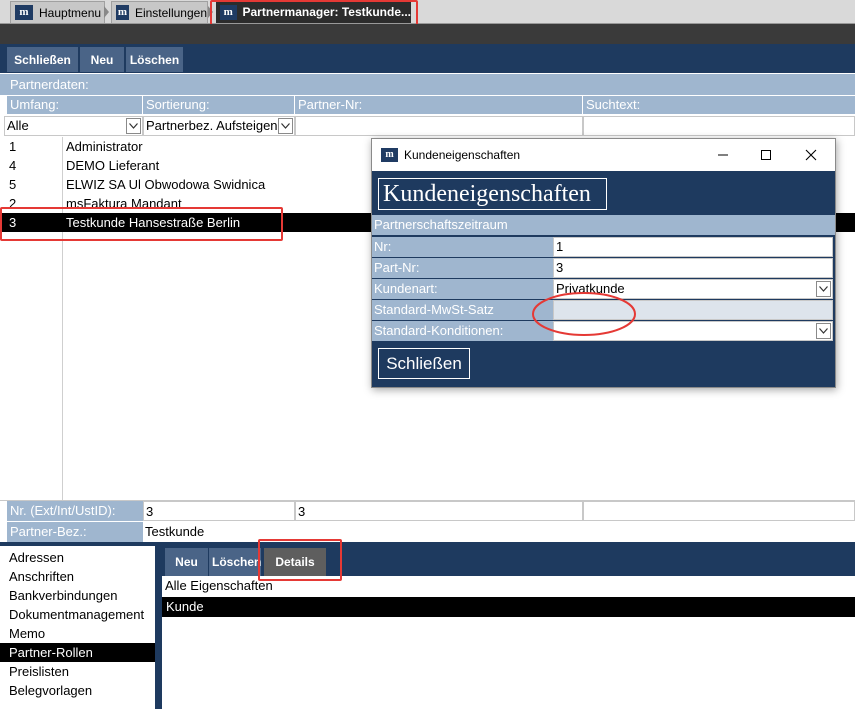  I want to click on delete-button: Löschen, so click(155, 59).